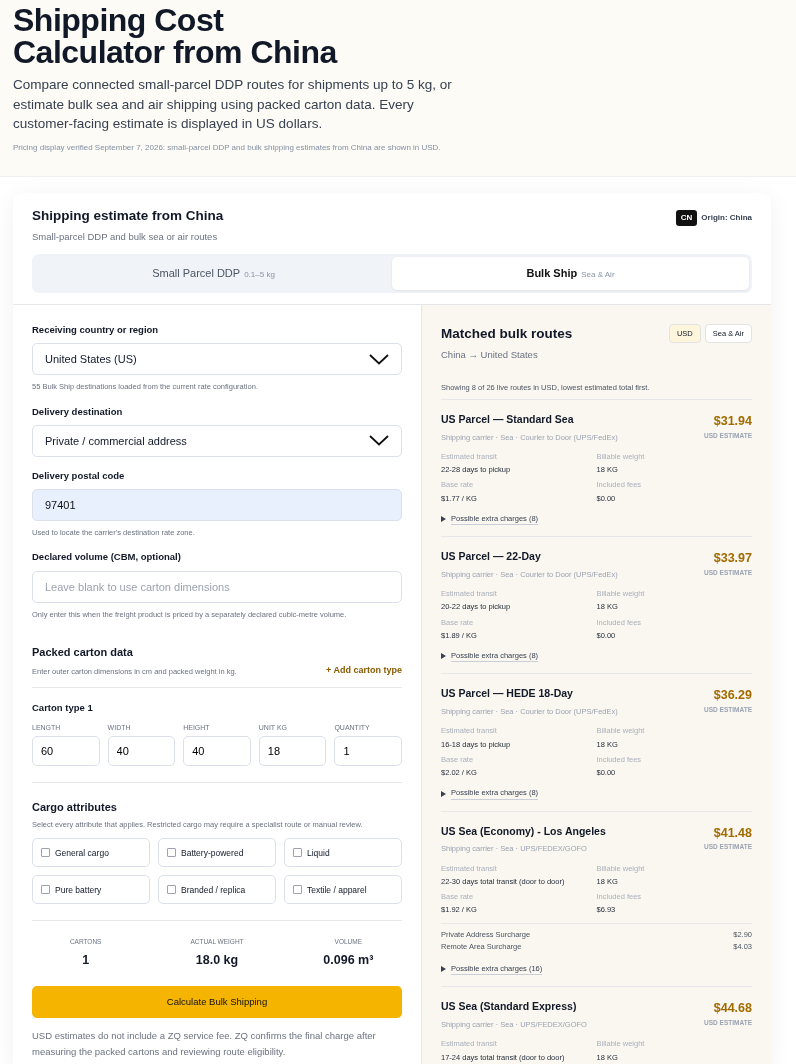  What do you see at coordinates (125, 236) in the screenshot?
I see `card-subtitle: Small-parcel DDP and bulk sea or air routes` at bounding box center [125, 236].